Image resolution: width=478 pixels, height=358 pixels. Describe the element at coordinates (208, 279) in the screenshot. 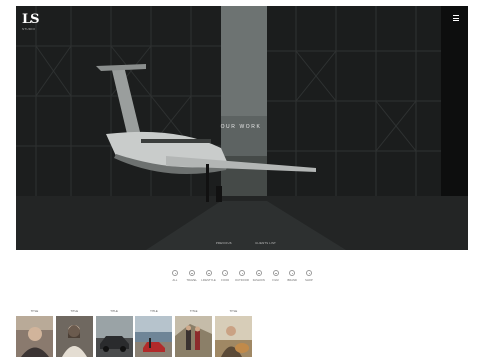

I see `category-lifestyle: LIFESTYLE` at that location.